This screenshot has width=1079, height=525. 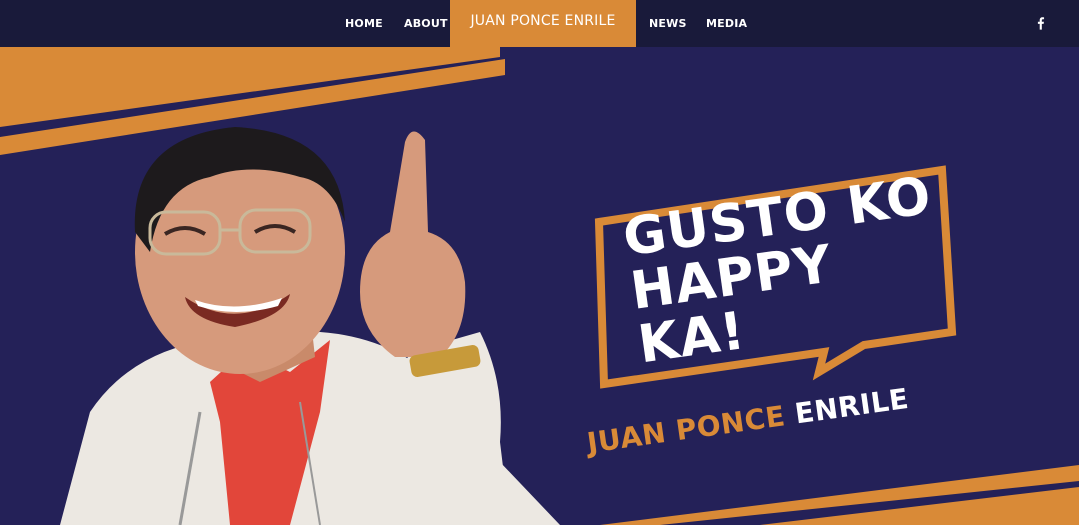 What do you see at coordinates (543, 23) in the screenshot?
I see `nav-brand-link: JUAN PONCE ENRILE` at bounding box center [543, 23].